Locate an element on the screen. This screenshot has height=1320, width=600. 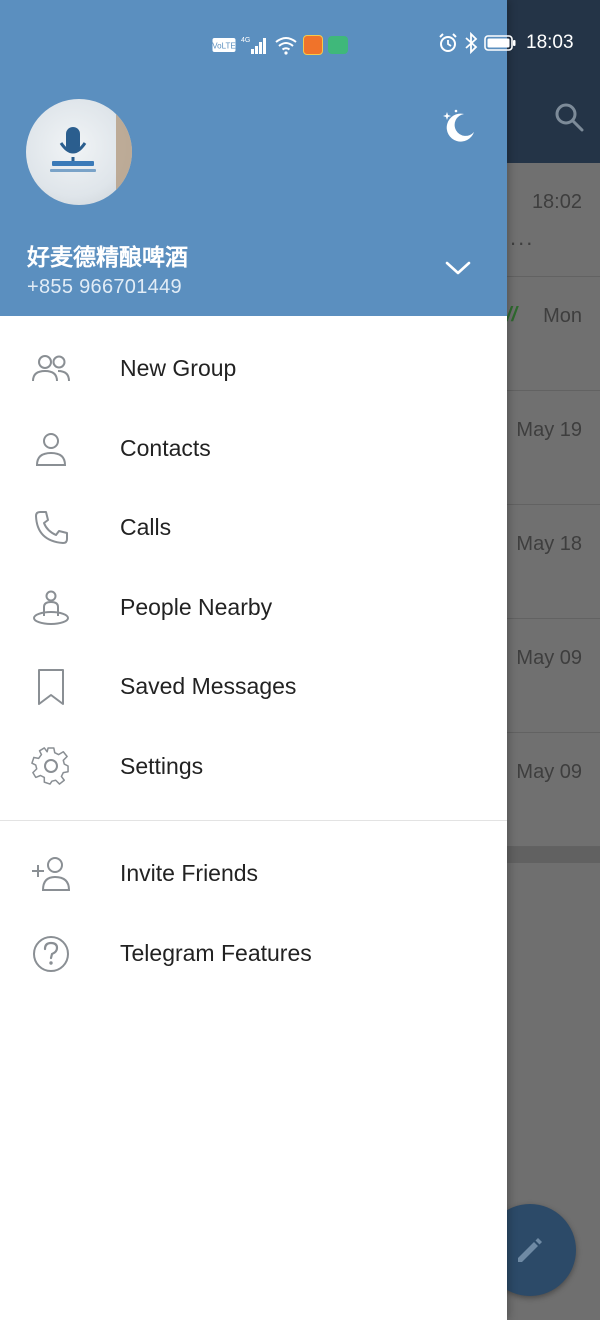
menu-label: New Group is located at coordinates (178, 368).